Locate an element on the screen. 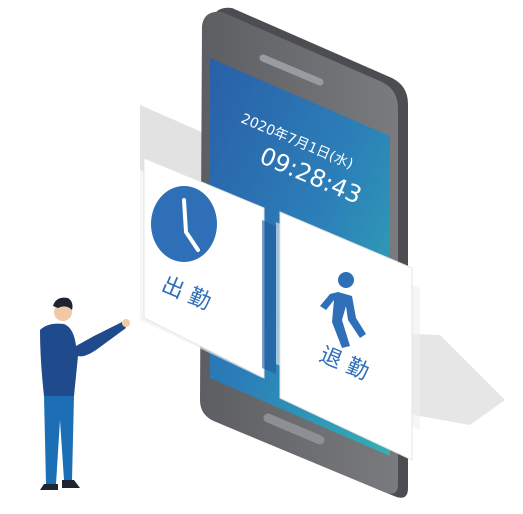 This screenshot has height=514, width=523. person-figure is located at coordinates (85, 393).